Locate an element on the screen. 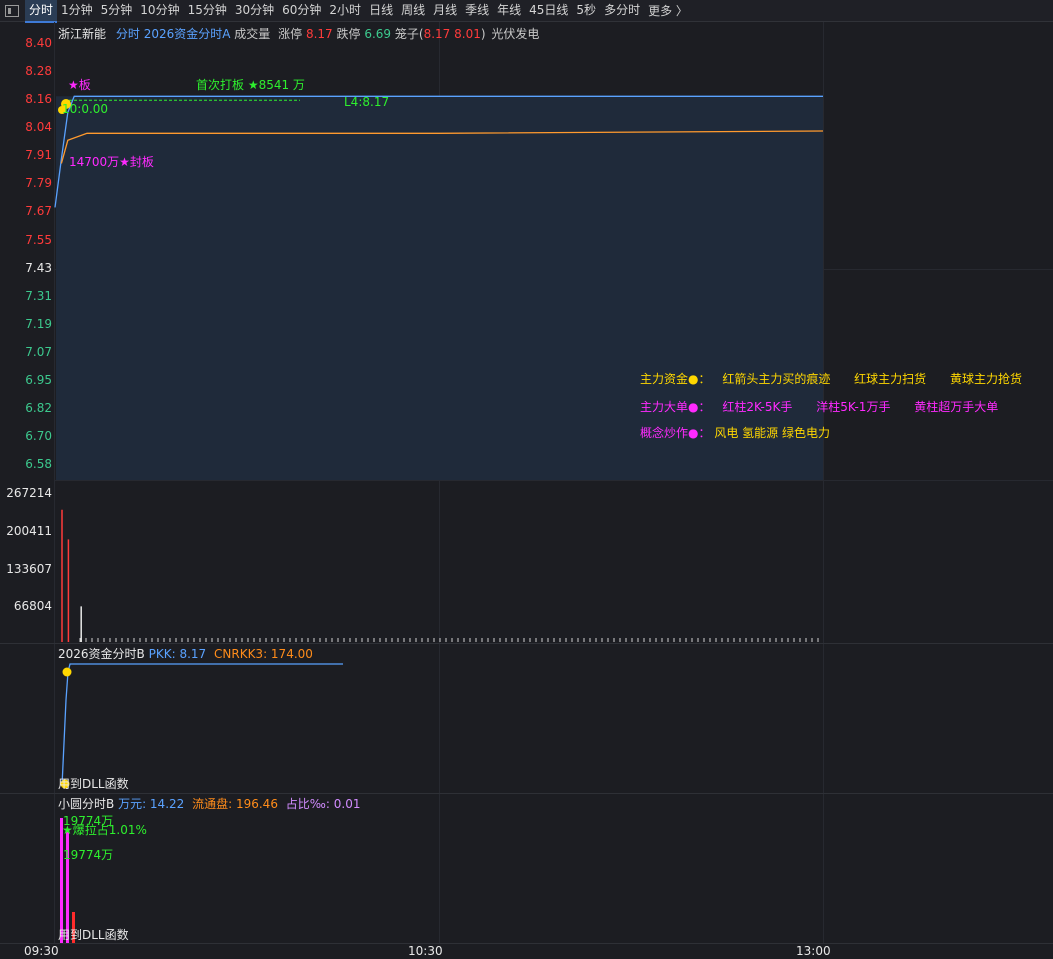 This screenshot has width=1053, height=959. price-tick-label: 8.28 is located at coordinates (38, 71).